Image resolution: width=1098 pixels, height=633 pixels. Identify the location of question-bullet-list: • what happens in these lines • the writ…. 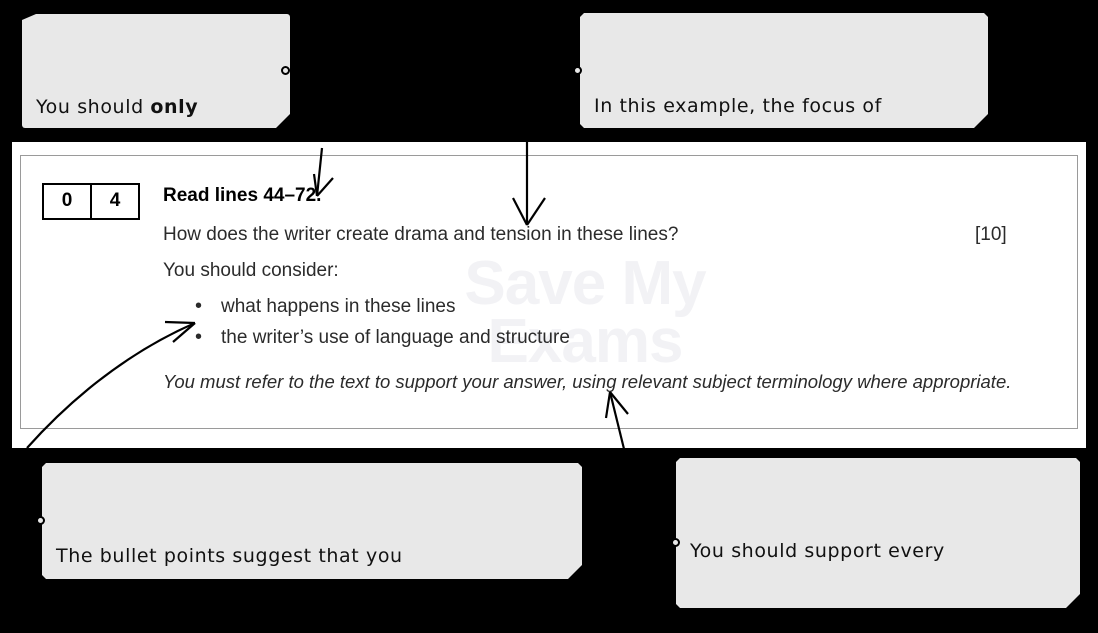
(545, 327).